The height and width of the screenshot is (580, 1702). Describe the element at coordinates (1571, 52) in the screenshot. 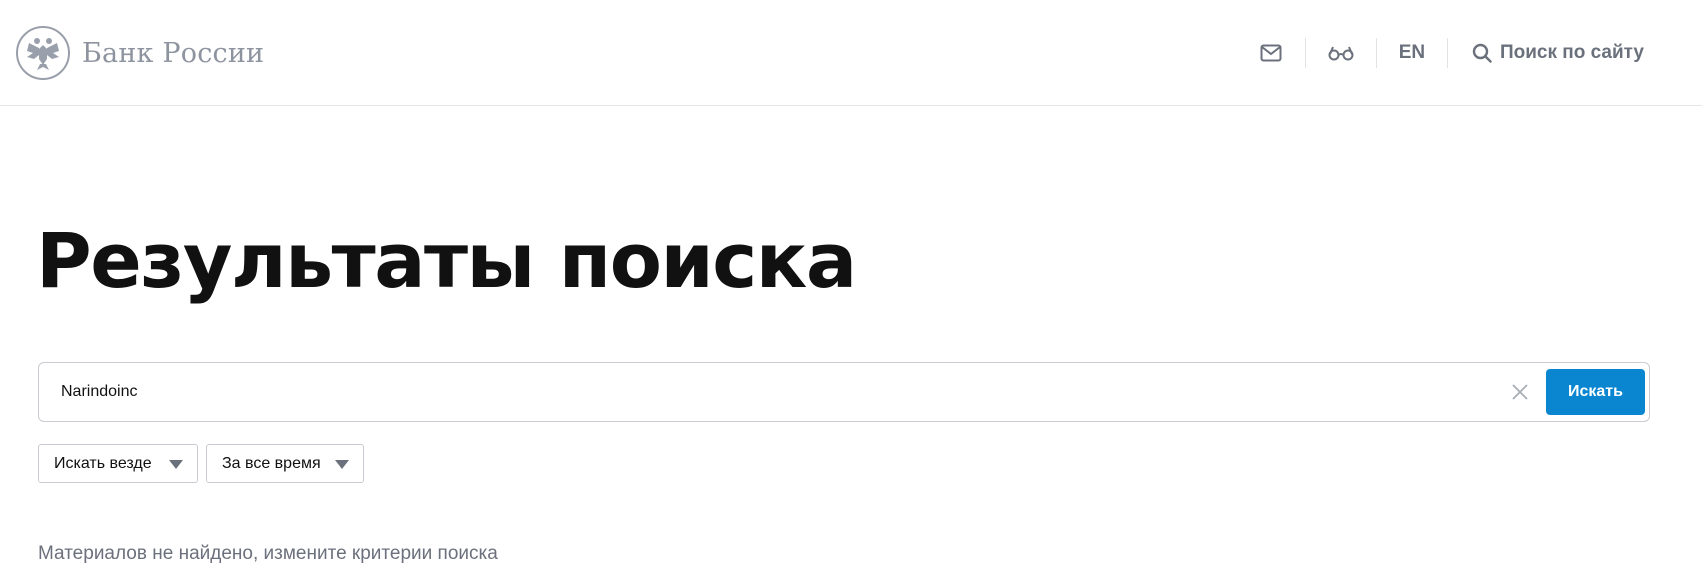

I see `site-search-label: Поиск по сайту` at that location.